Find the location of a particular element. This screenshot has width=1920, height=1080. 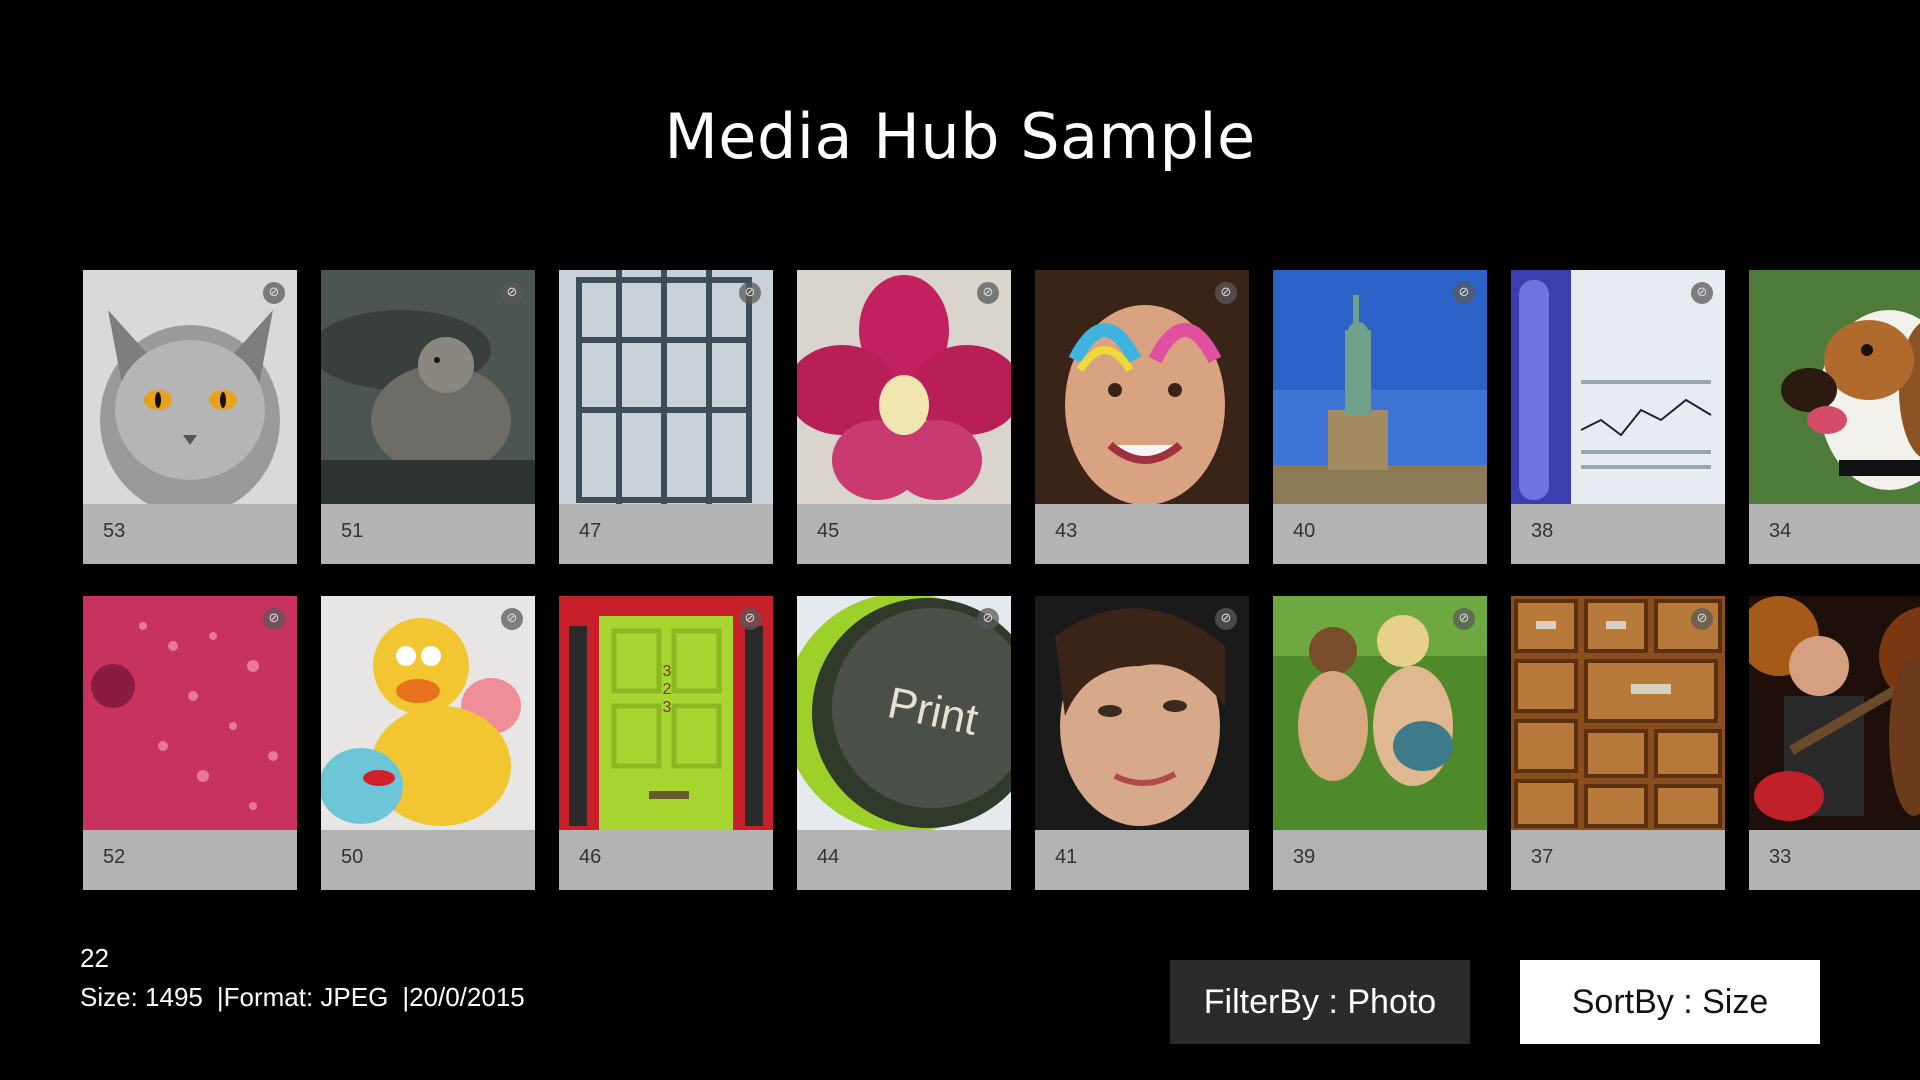

media-tile: ⊘ 51 is located at coordinates (428, 417).